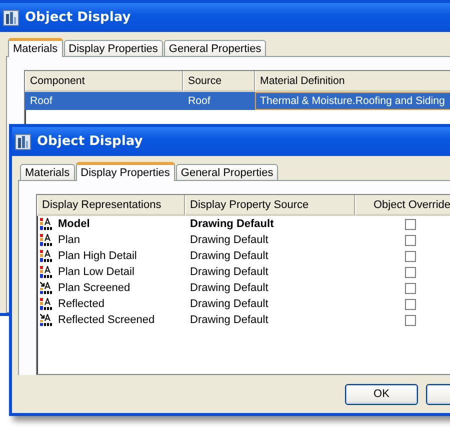  I want to click on column-header: Source, so click(219, 81).